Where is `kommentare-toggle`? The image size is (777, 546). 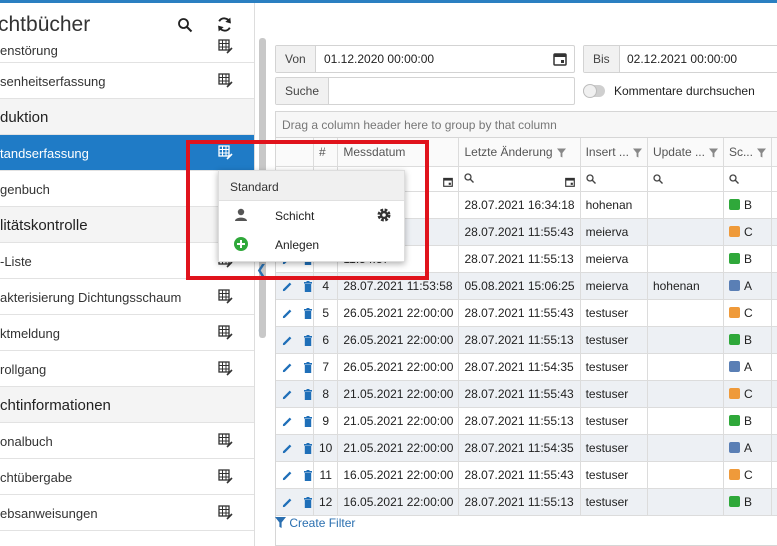 kommentare-toggle is located at coordinates (594, 91).